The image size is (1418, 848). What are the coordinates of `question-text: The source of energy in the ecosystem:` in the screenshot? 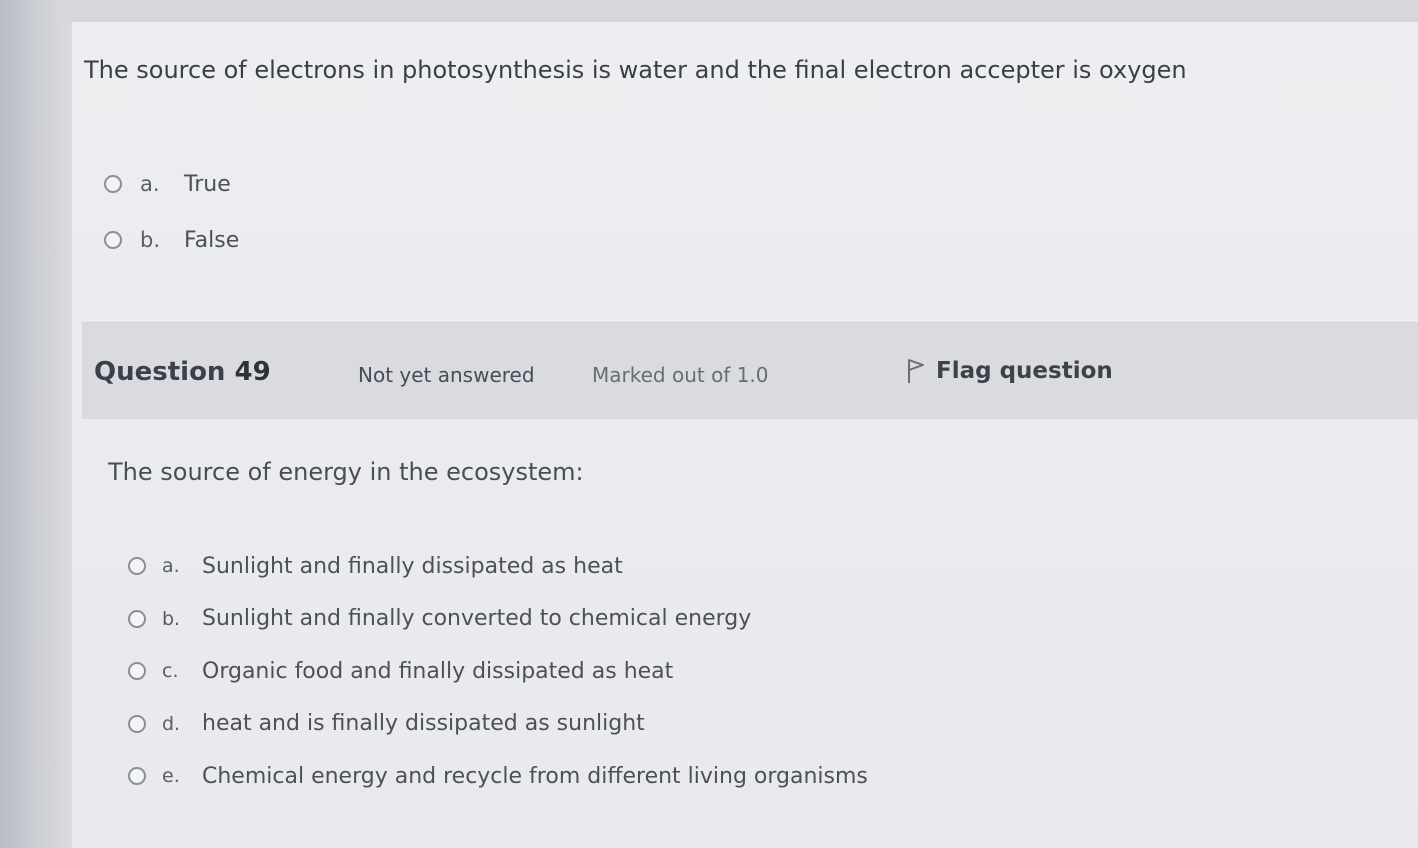 It's located at (346, 472).